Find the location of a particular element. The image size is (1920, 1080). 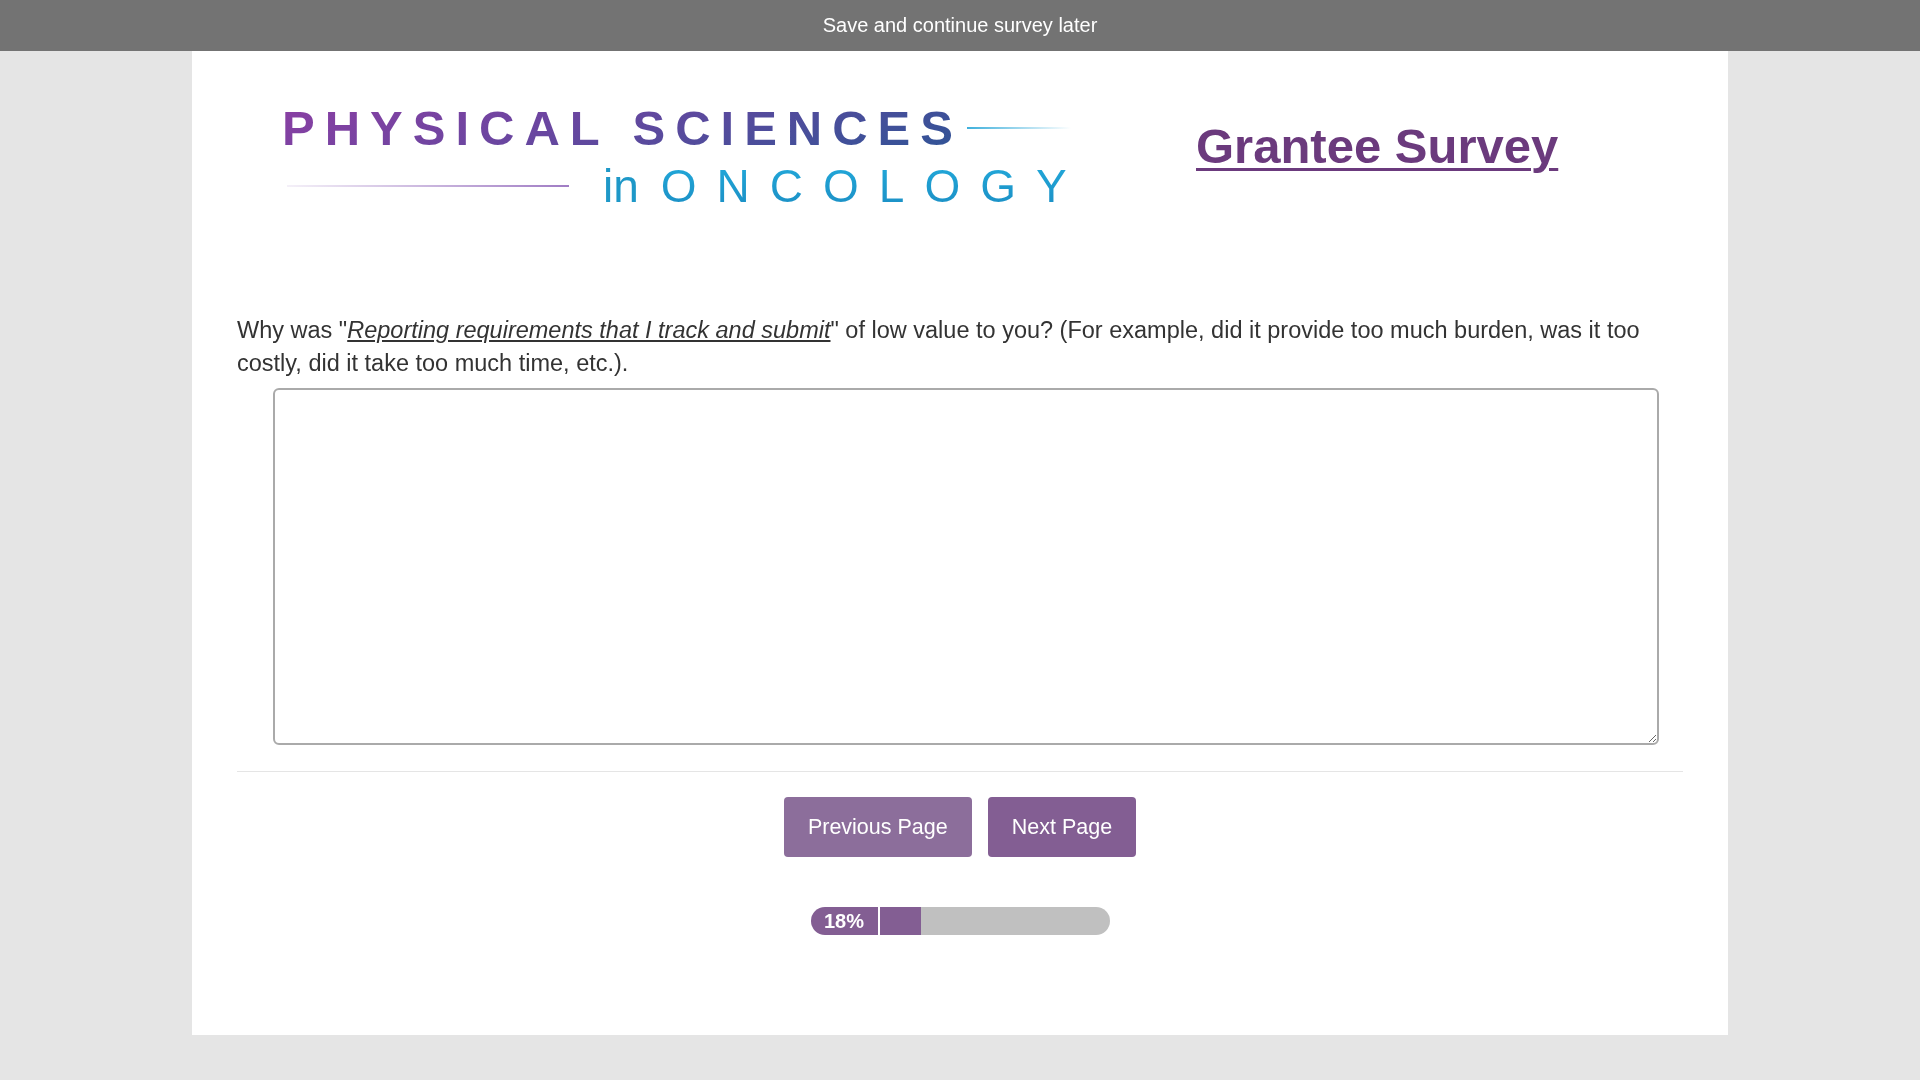

question-text: Why was "Reporting requirements that I track and submit" of low value to you? (For example, did it provide too much burden, was it too costly, did it take too much time, etc.). is located at coordinates (939, 347).